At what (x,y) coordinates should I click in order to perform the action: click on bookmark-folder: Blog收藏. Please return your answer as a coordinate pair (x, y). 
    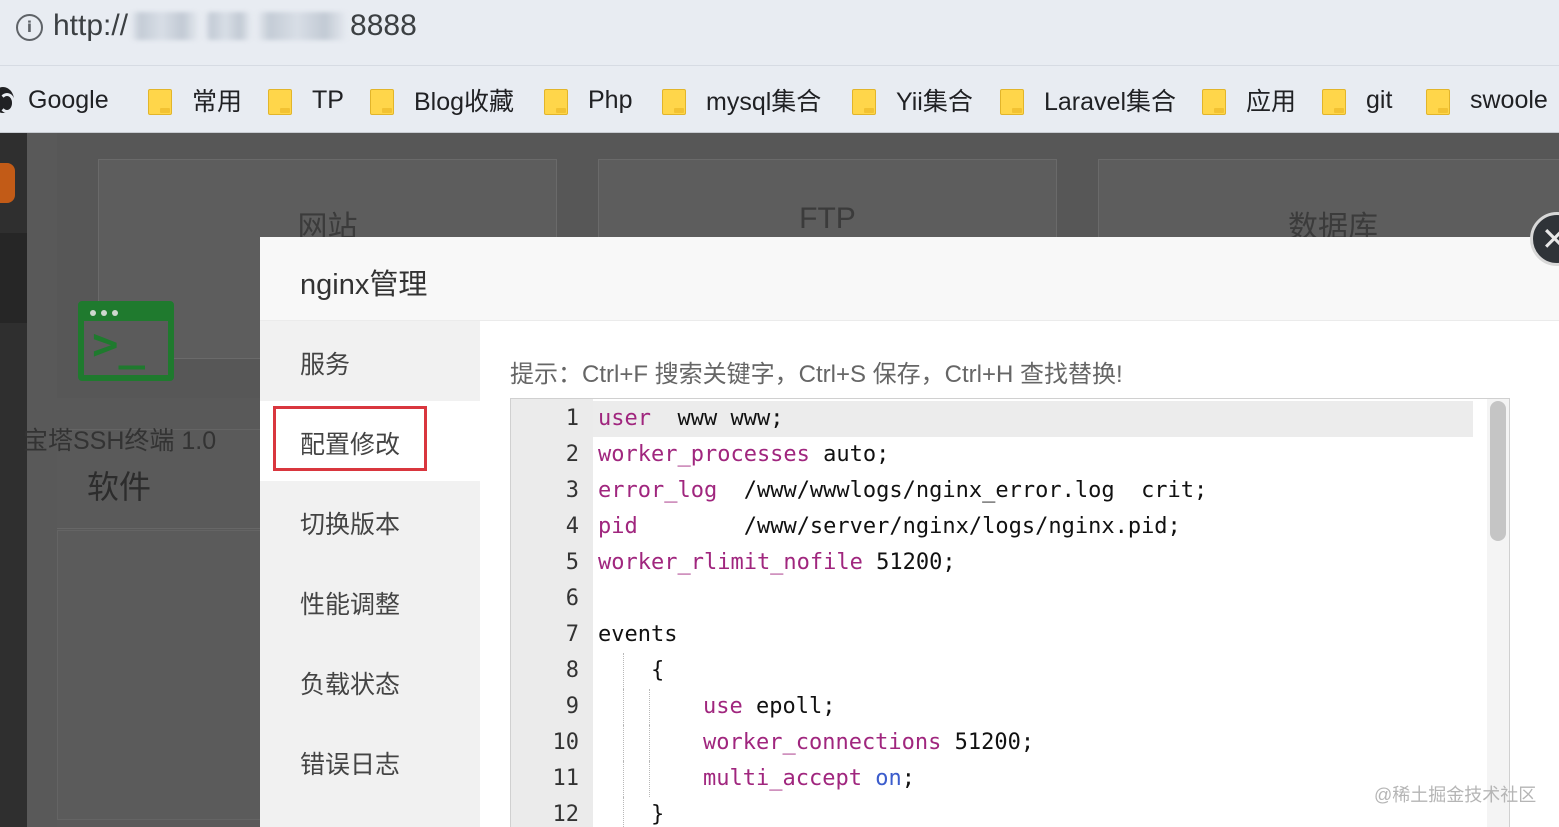
    Looking at the image, I should click on (442, 100).